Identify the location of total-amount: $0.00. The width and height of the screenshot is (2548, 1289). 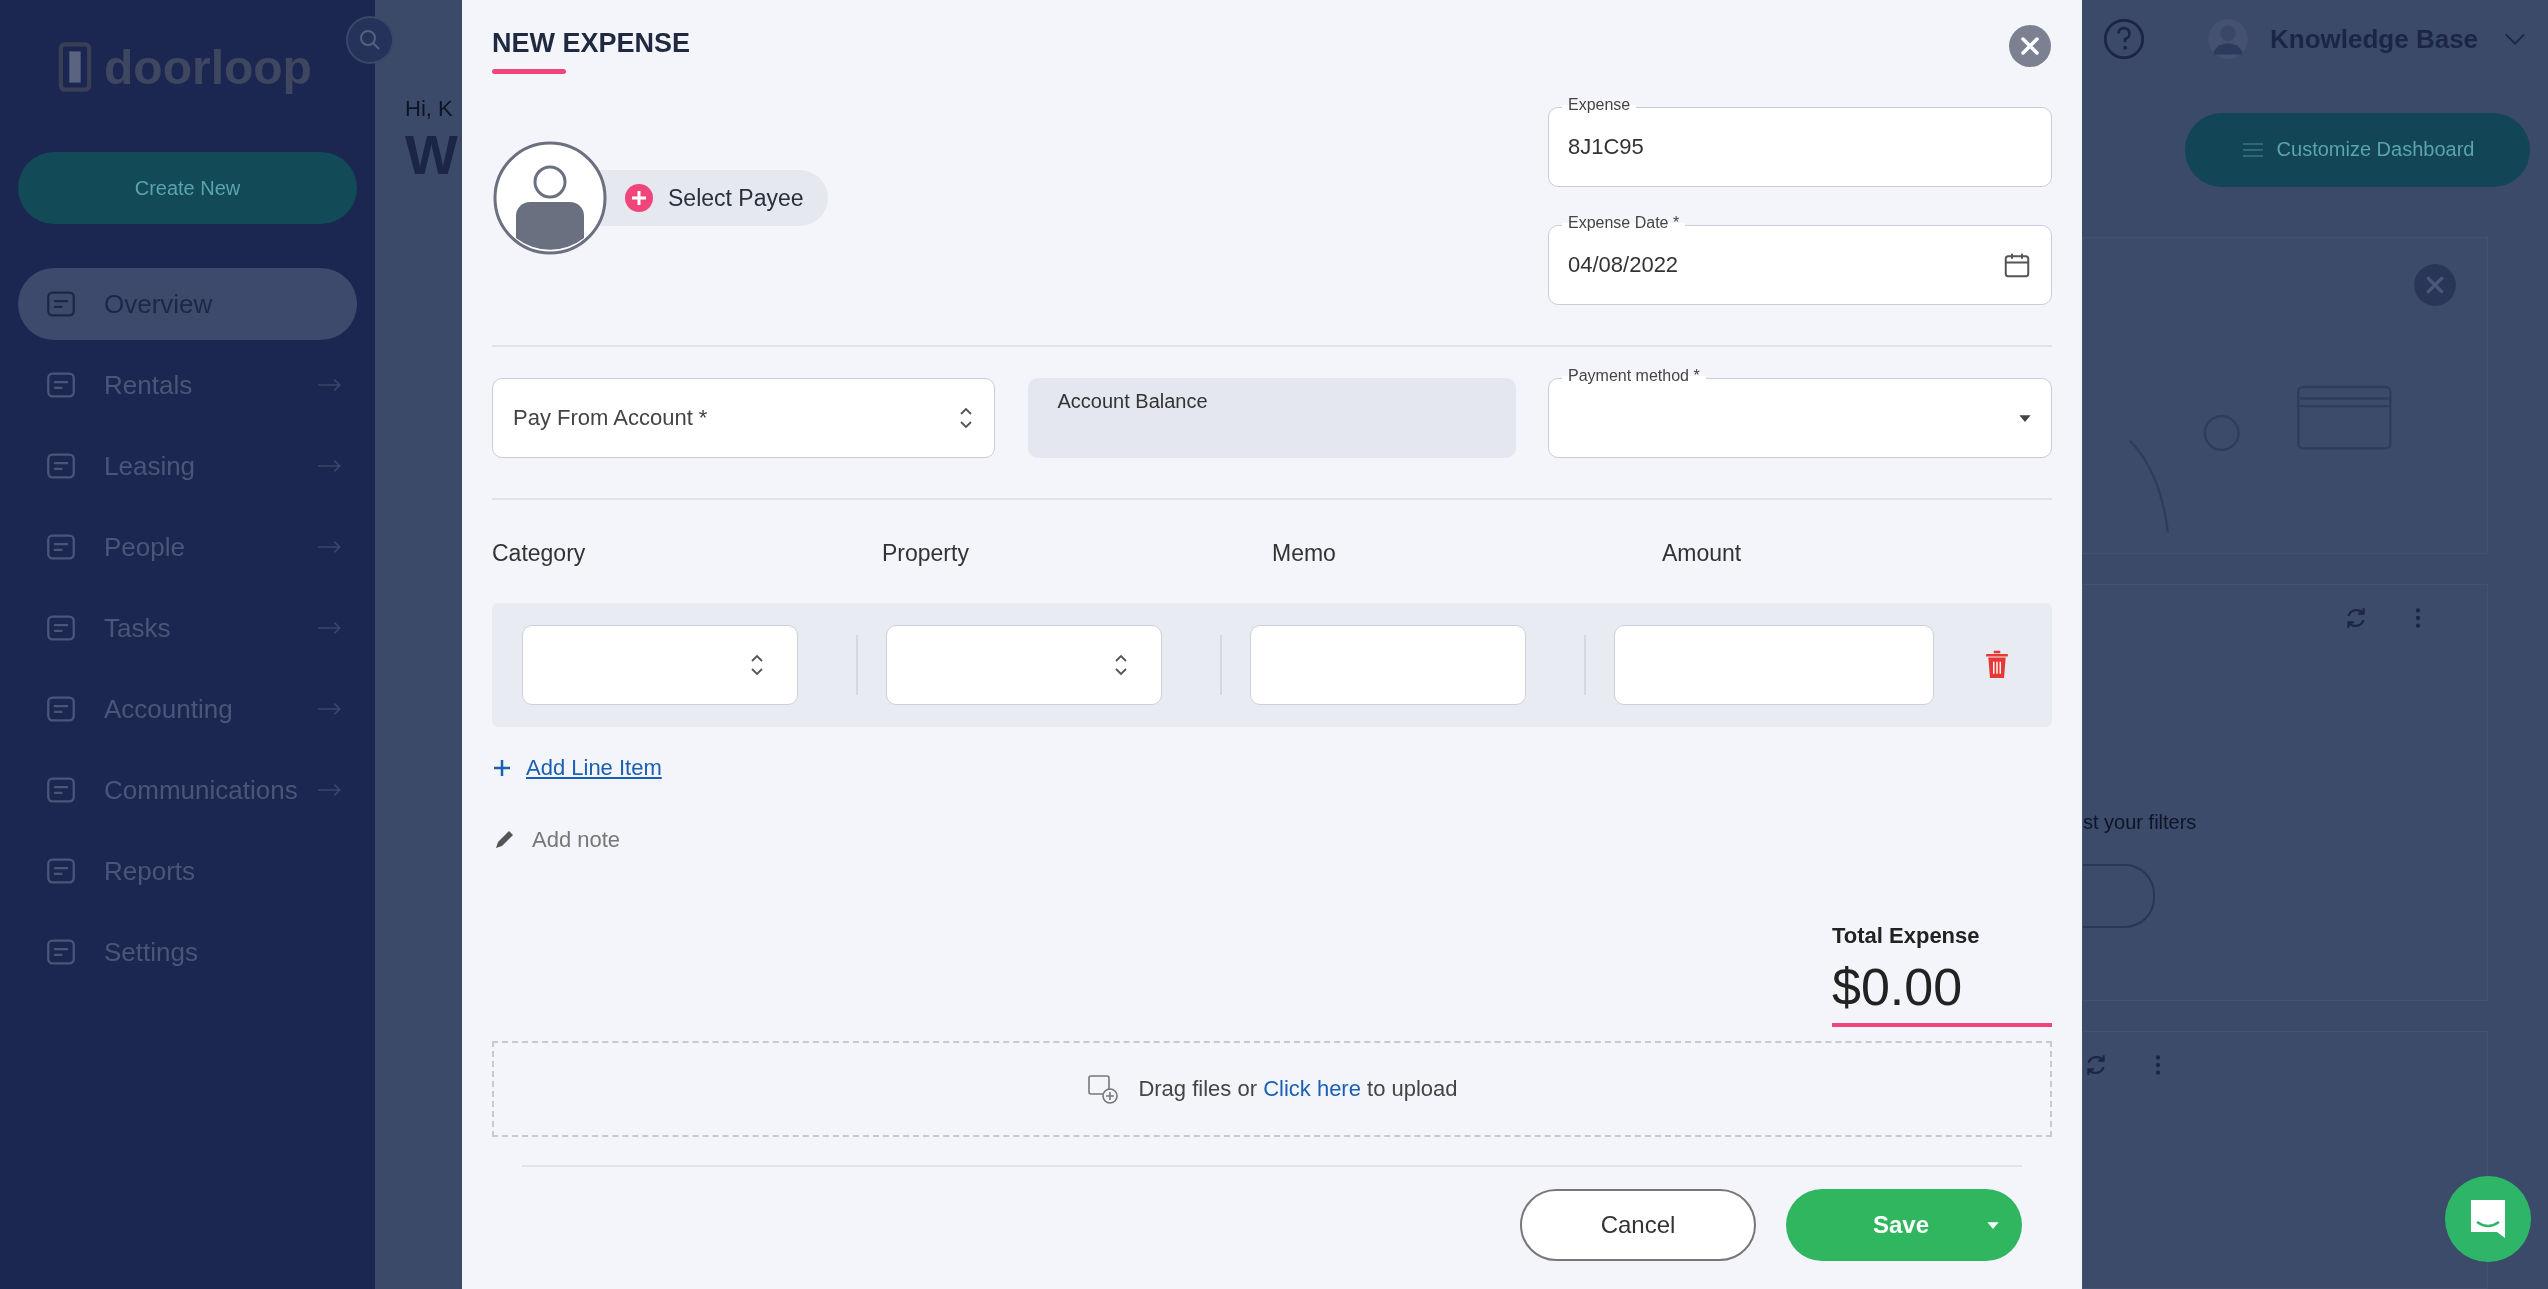
(1898, 987).